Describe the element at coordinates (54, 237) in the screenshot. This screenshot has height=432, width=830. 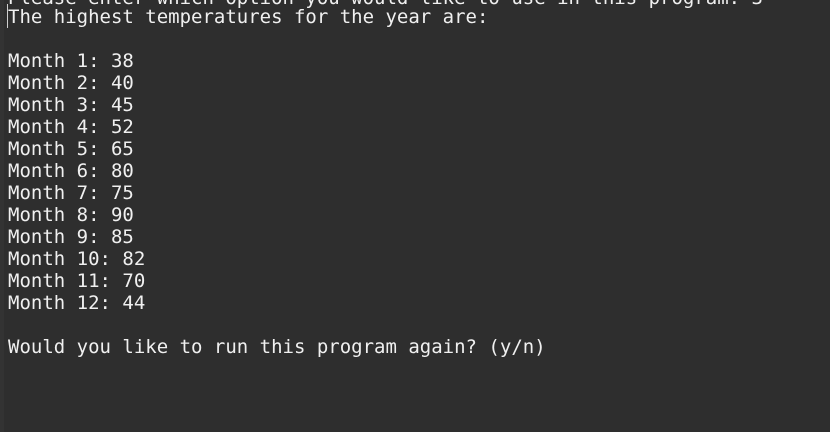
I see `month-label: Month 9:` at that location.